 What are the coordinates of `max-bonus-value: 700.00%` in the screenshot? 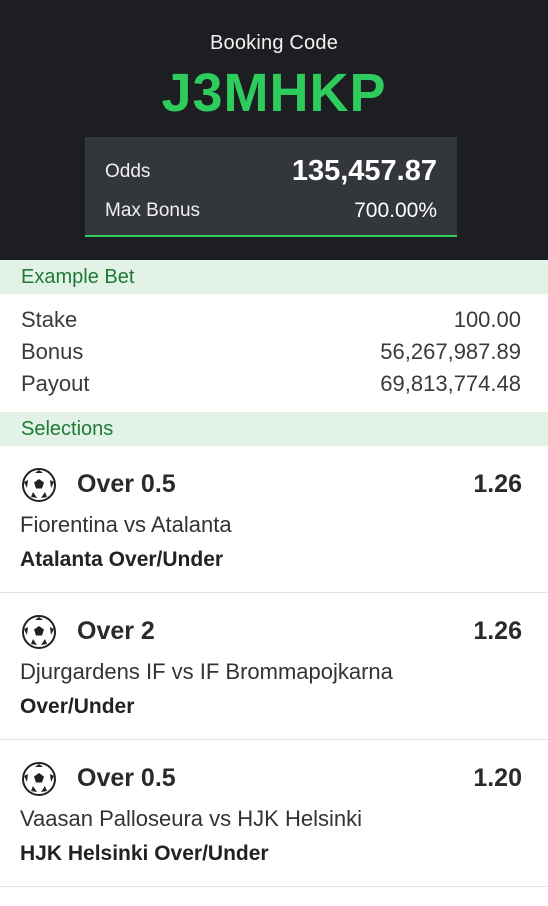 It's located at (395, 210).